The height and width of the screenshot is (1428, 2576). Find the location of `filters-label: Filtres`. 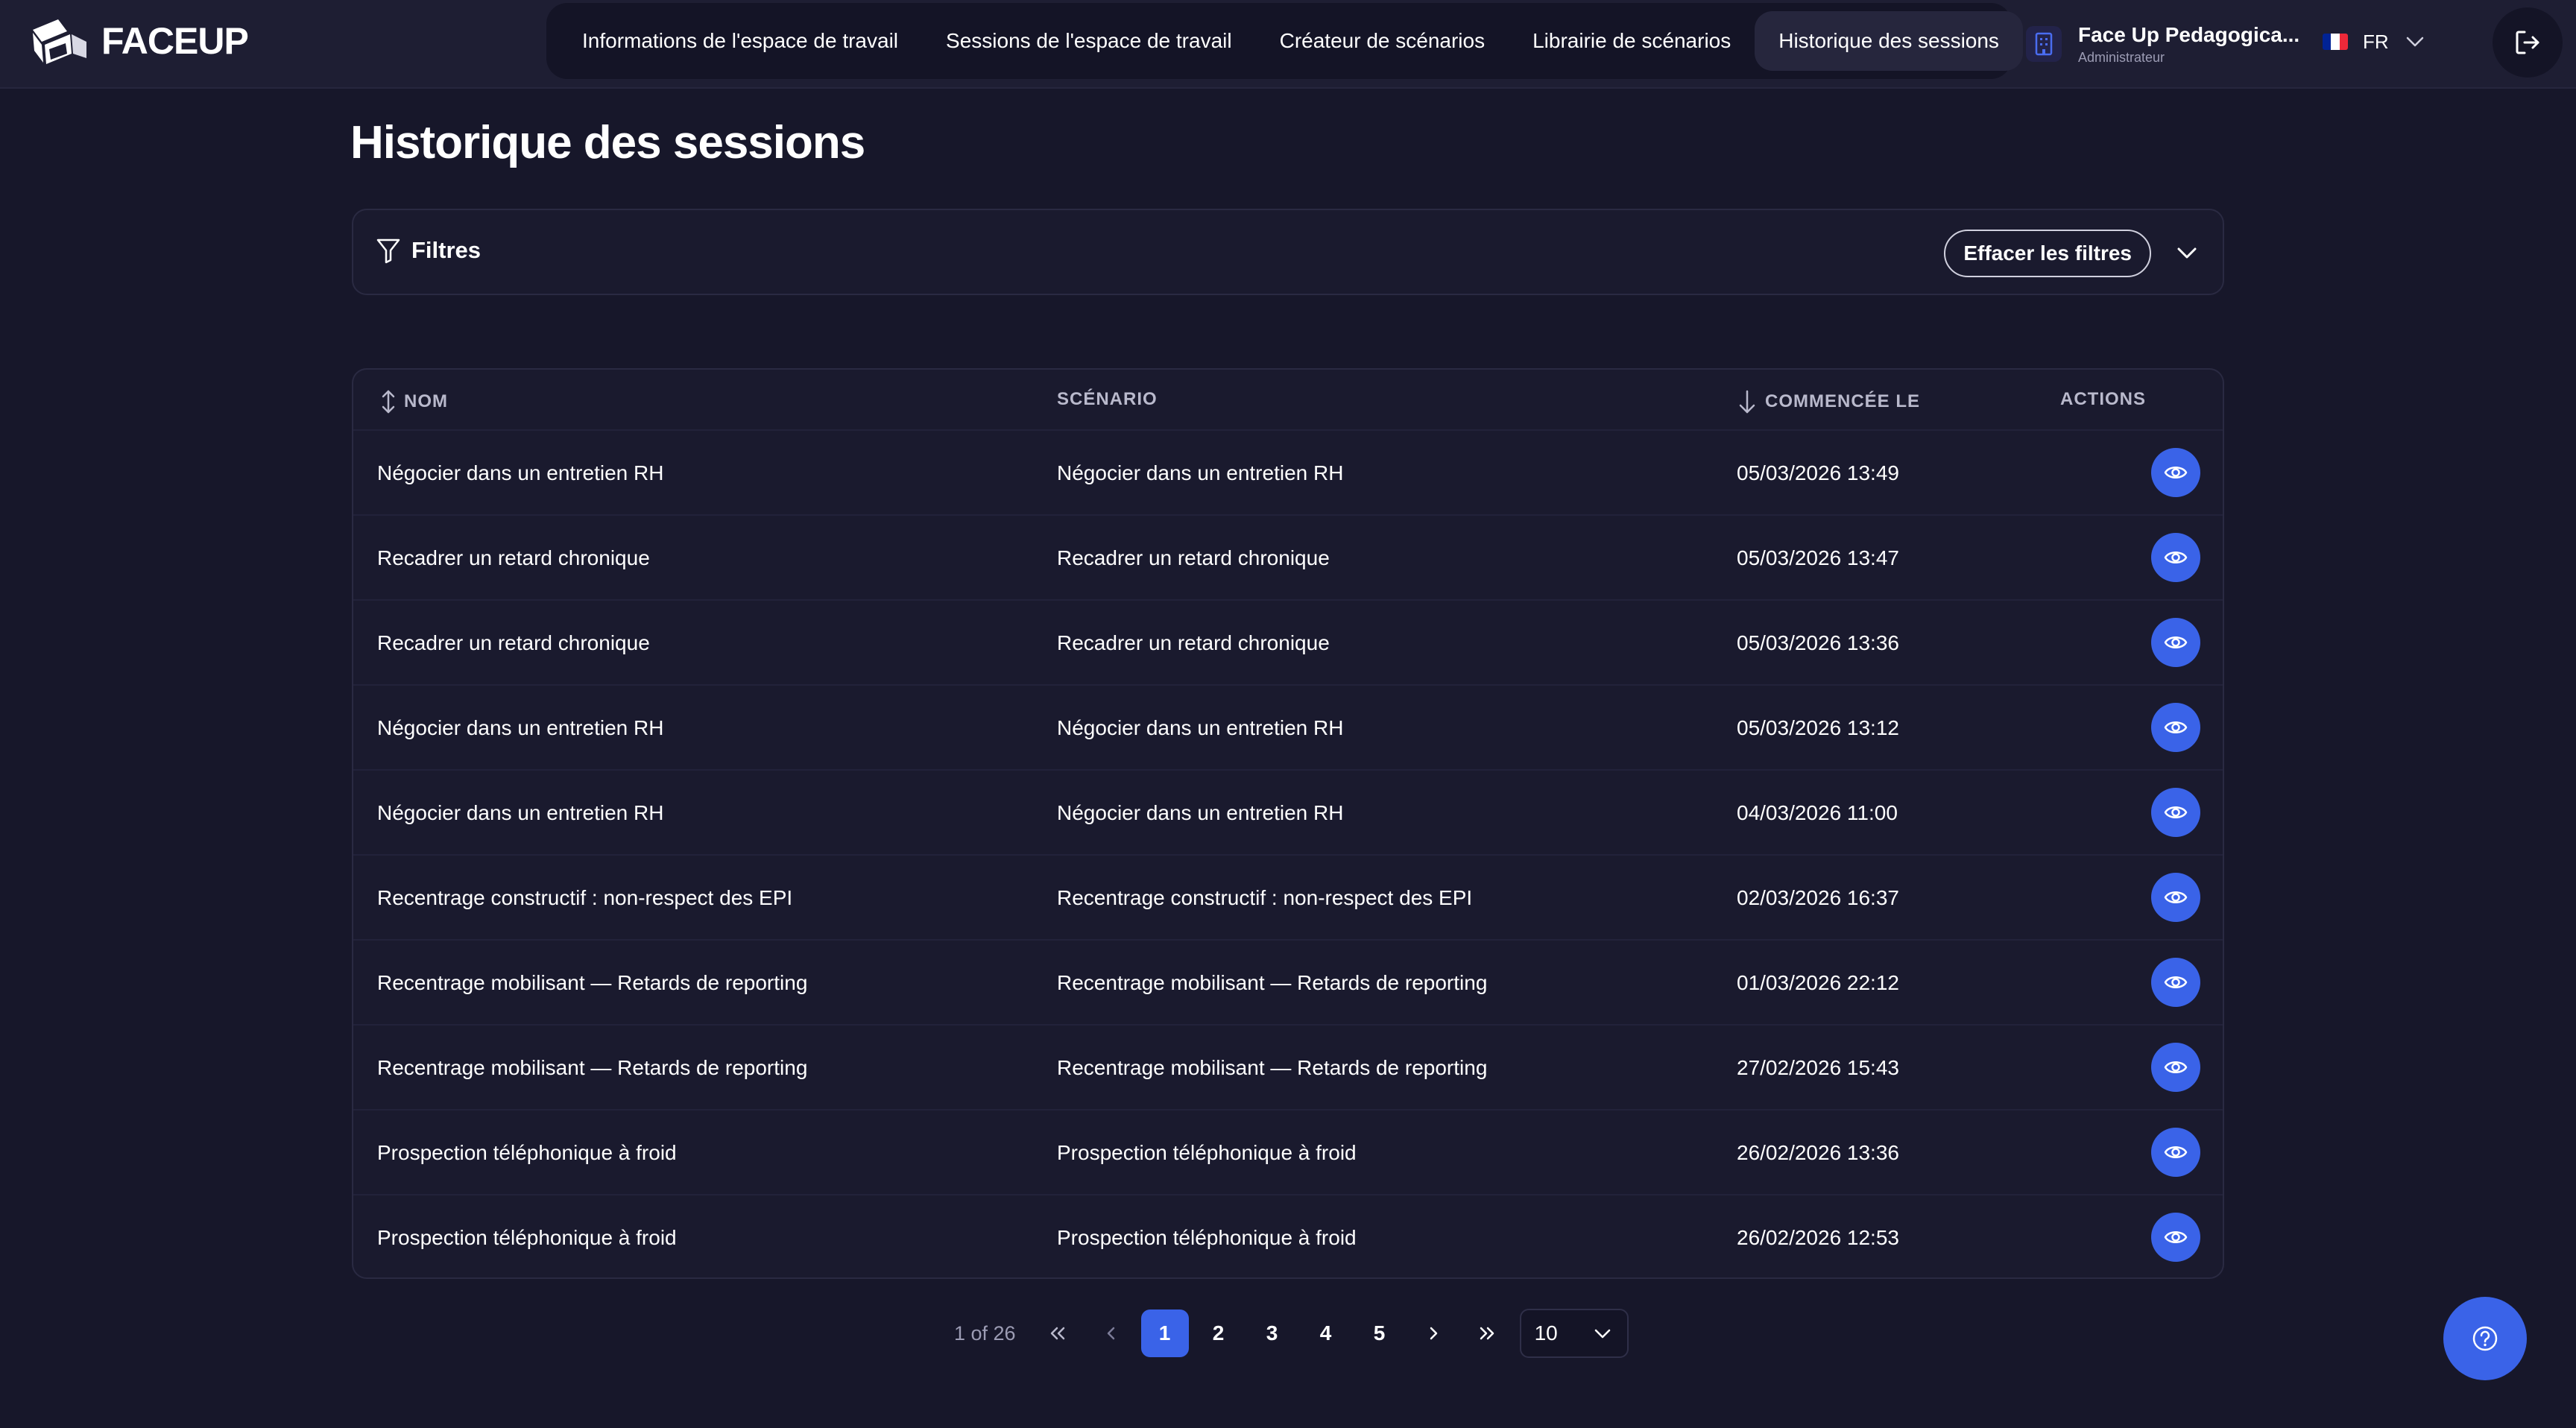

filters-label: Filtres is located at coordinates (446, 250).